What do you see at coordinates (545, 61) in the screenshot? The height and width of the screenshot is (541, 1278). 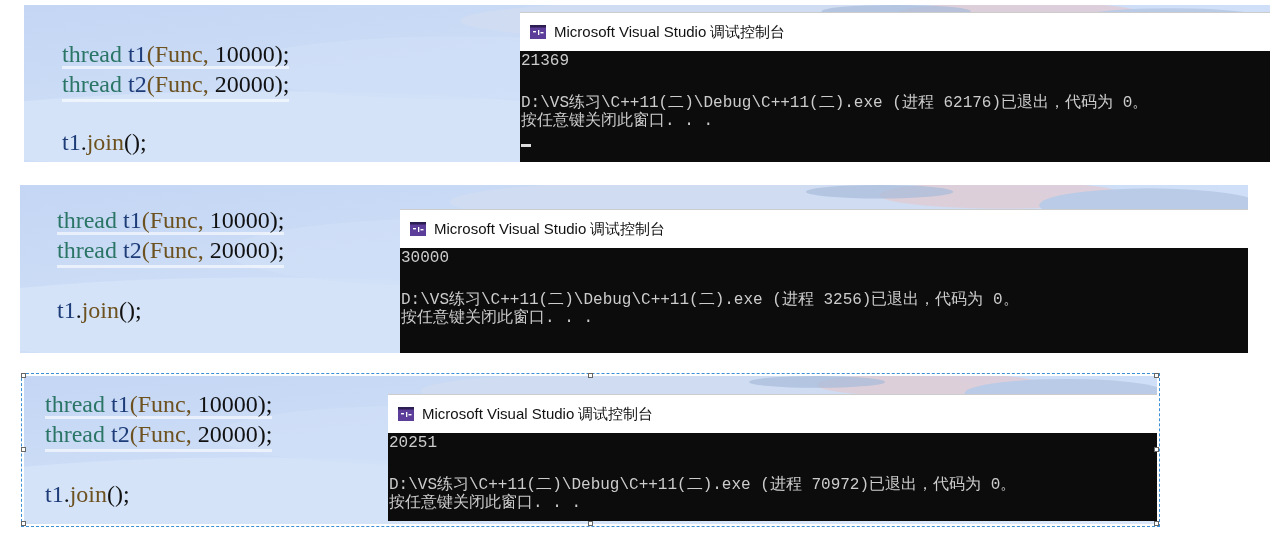 I see `console-output: 21369` at bounding box center [545, 61].